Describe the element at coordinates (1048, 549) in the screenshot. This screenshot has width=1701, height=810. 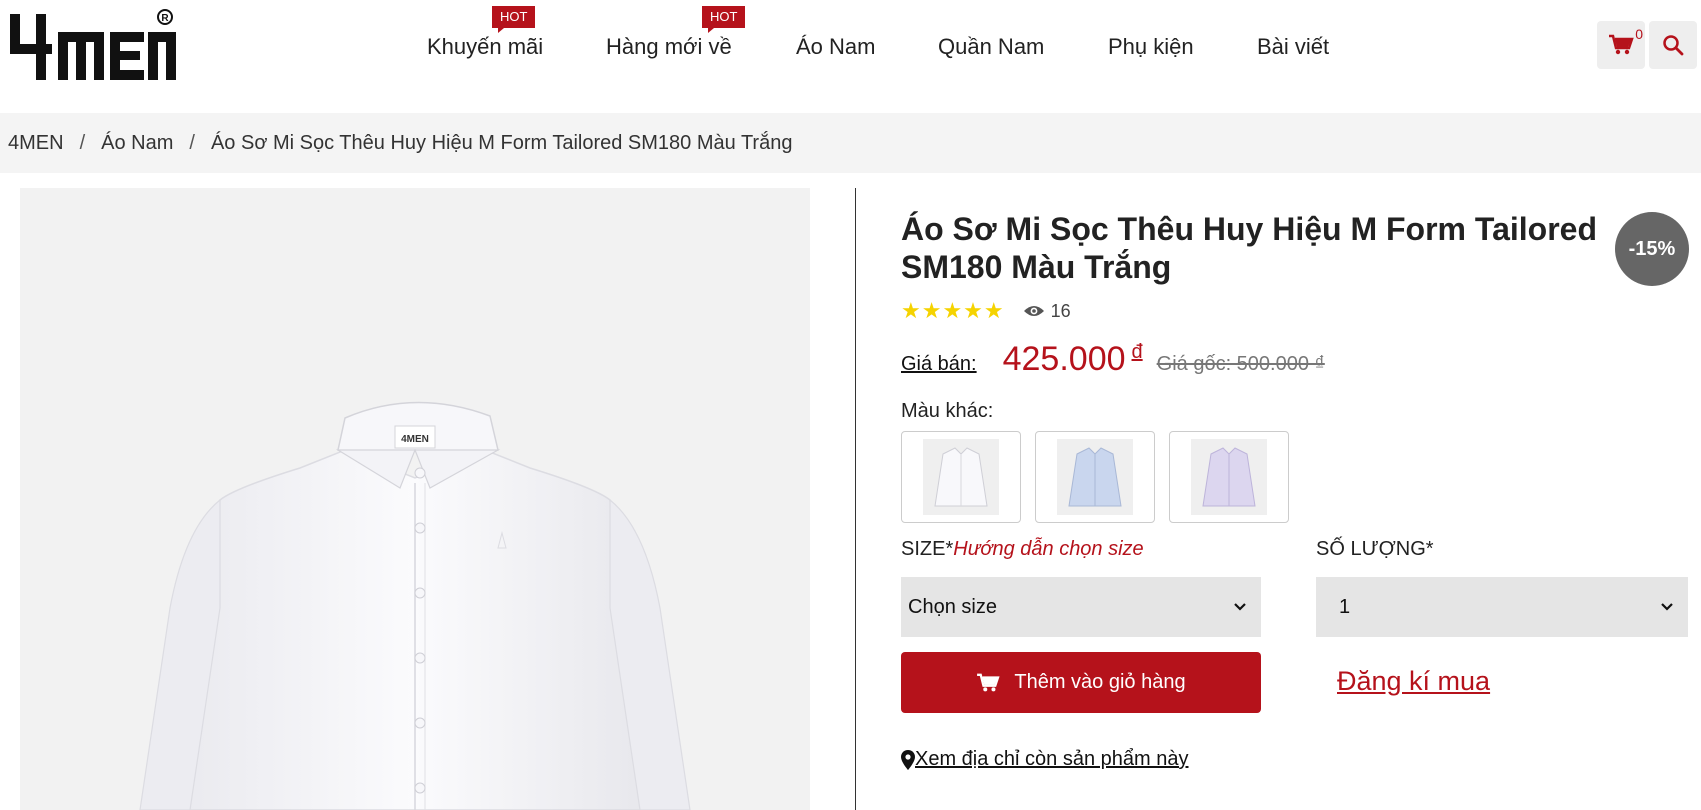
I see `size-guide-link: Hướng dẫn chọn size` at that location.